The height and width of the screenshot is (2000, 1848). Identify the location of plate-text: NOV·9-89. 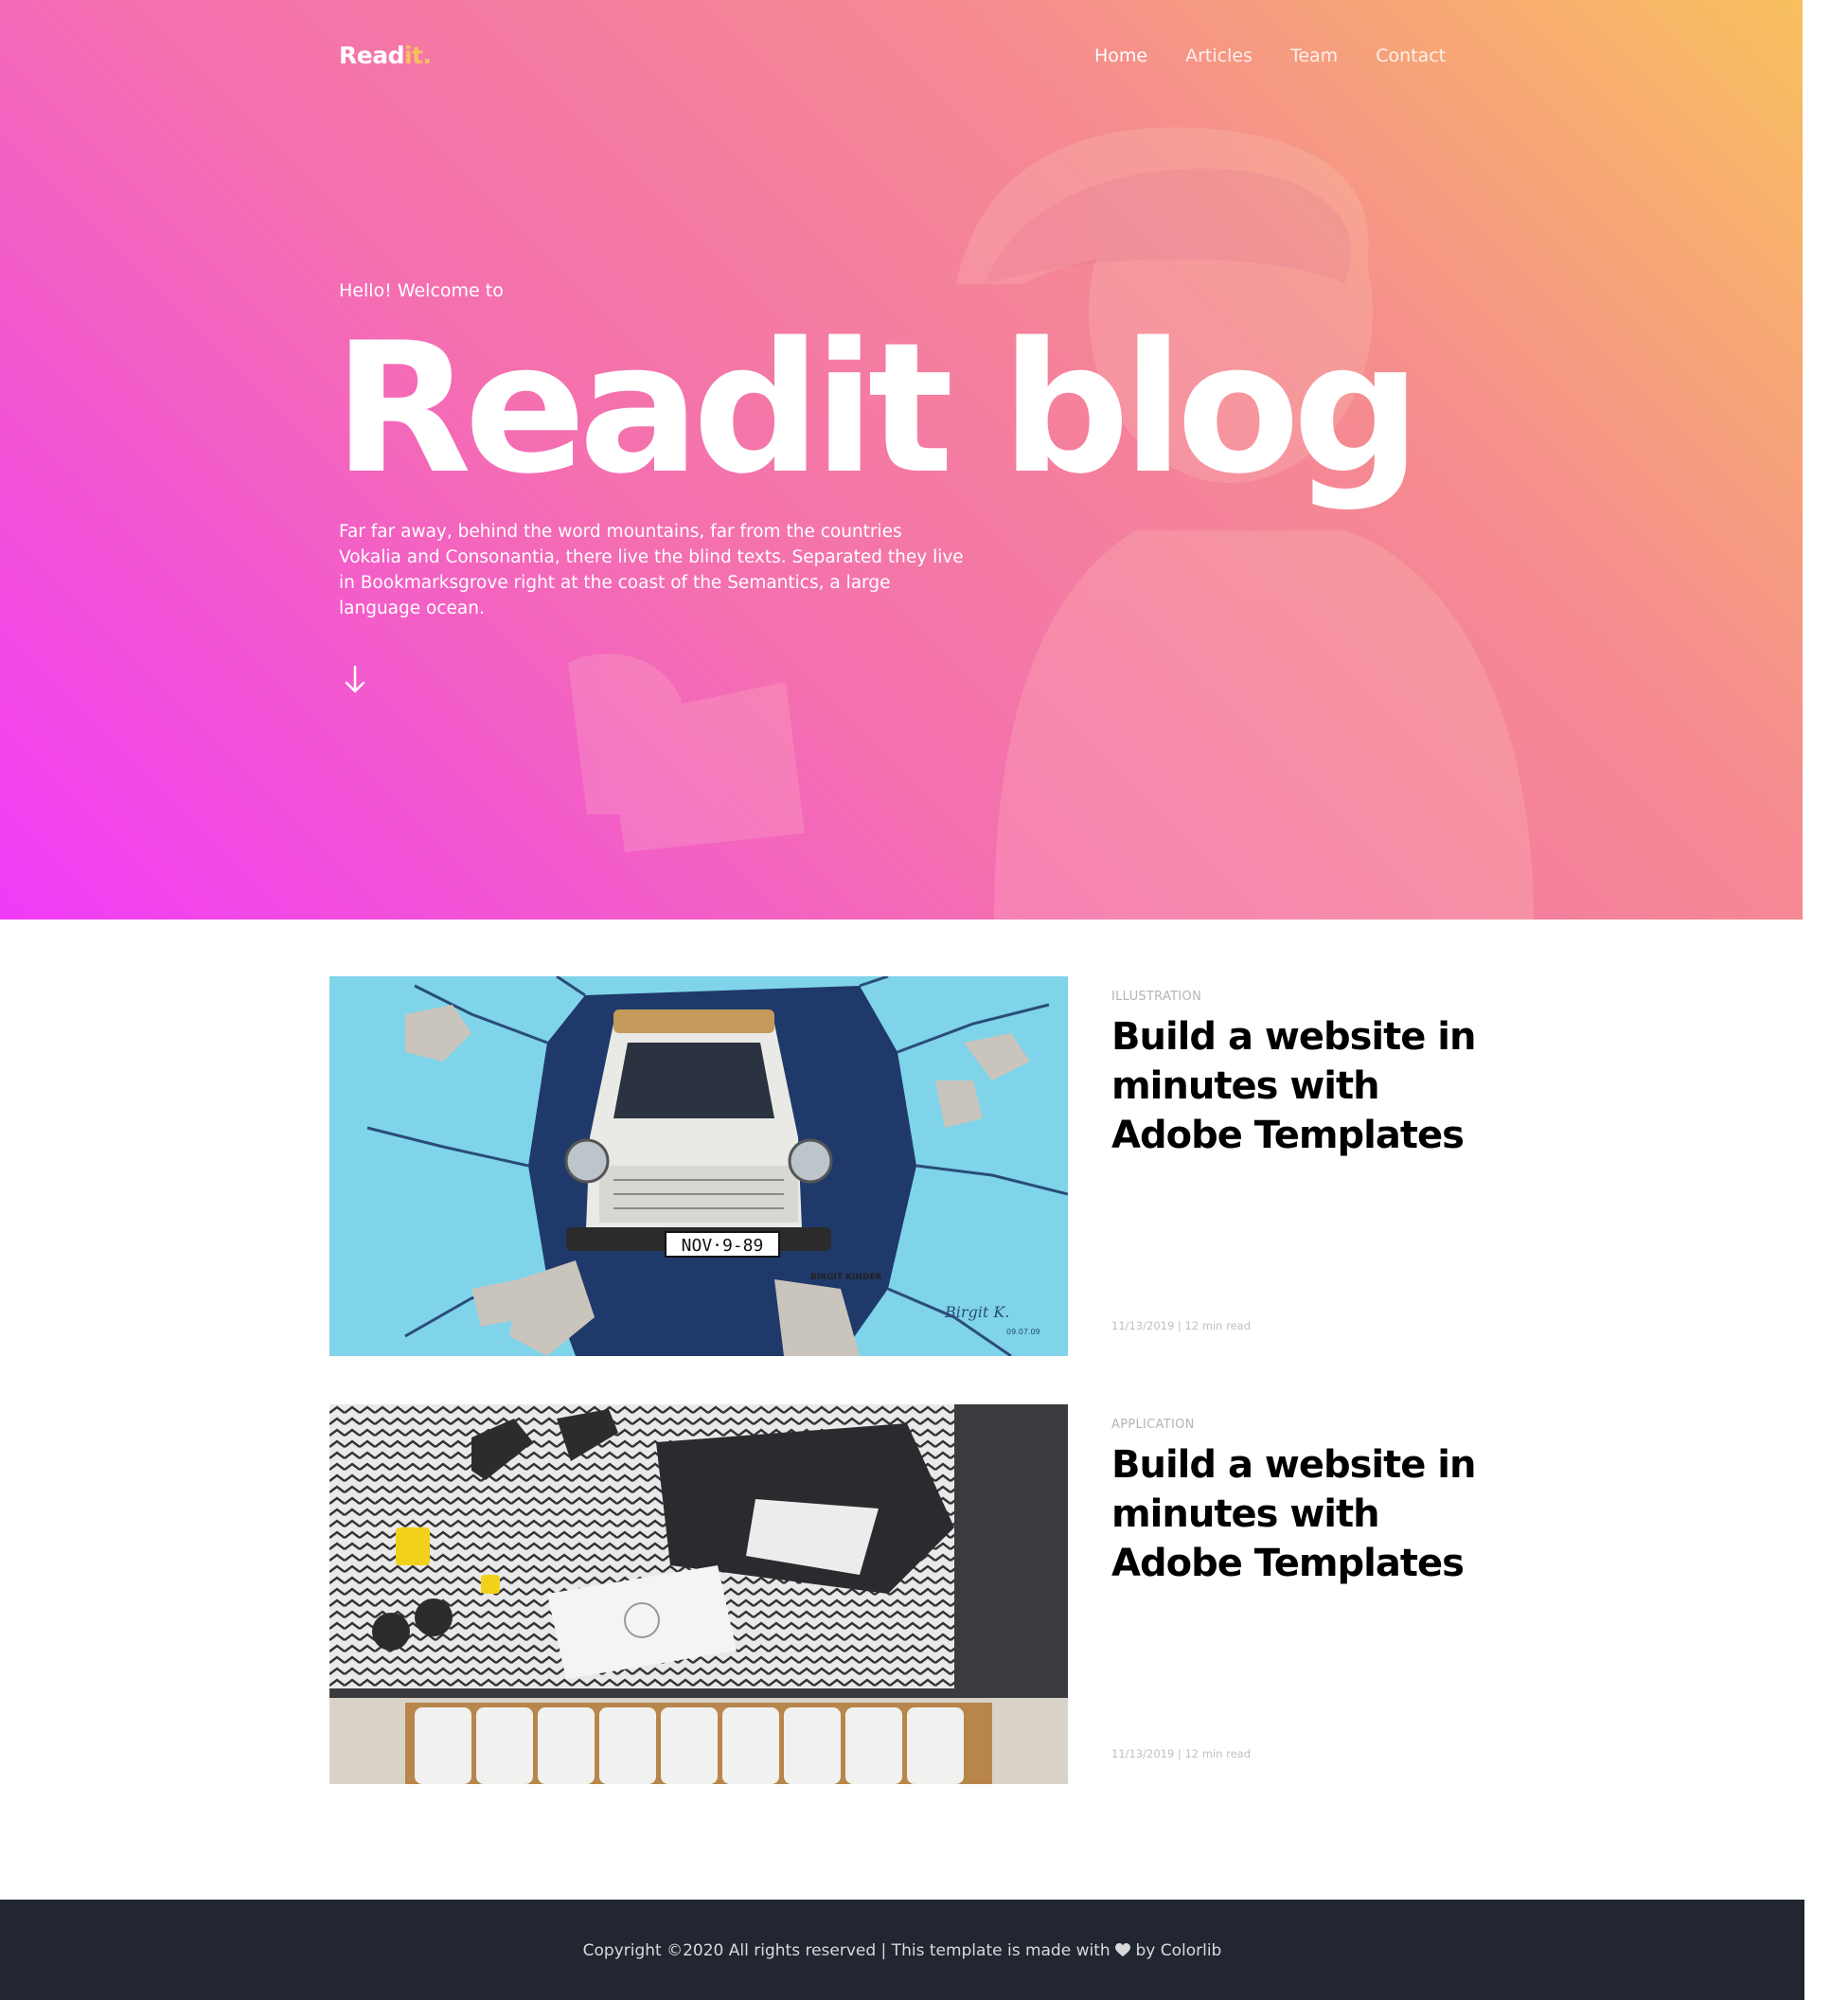
(723, 1246).